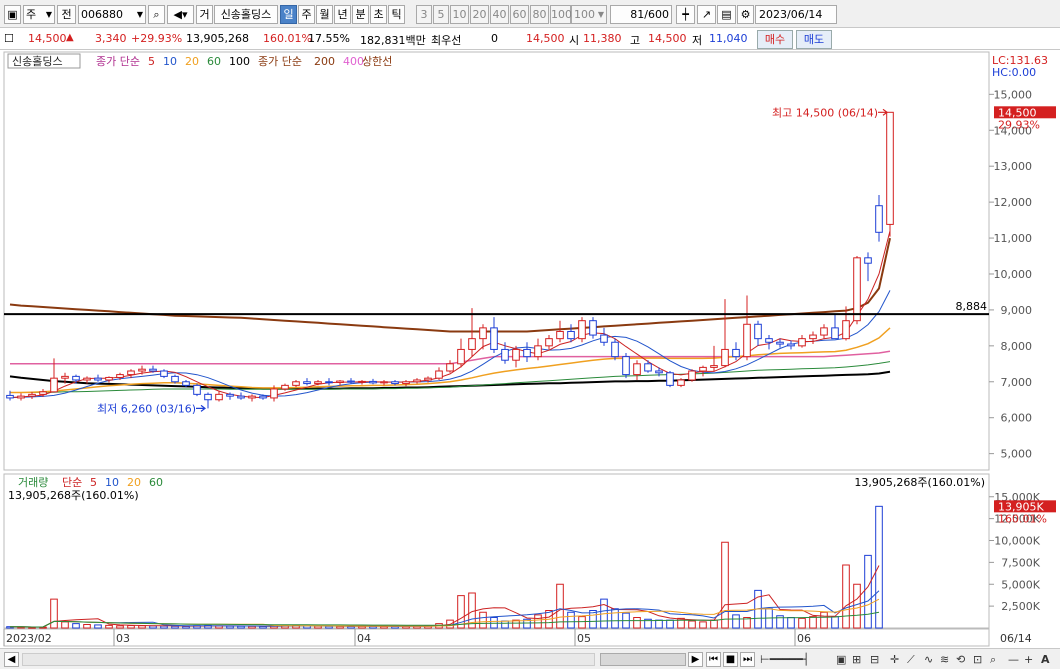  I want to click on best-price: 14,500, so click(545, 38).